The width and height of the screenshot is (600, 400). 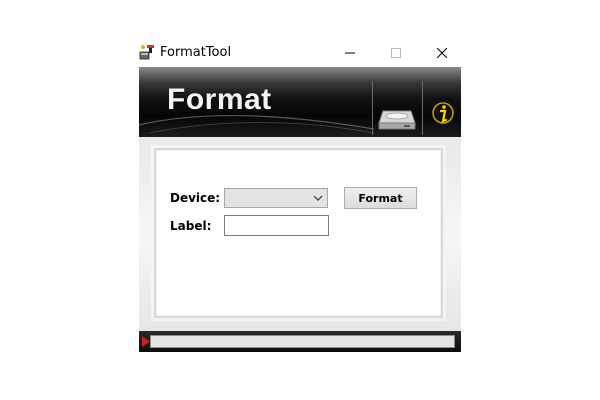 What do you see at coordinates (219, 99) in the screenshot?
I see `banner-title: Format` at bounding box center [219, 99].